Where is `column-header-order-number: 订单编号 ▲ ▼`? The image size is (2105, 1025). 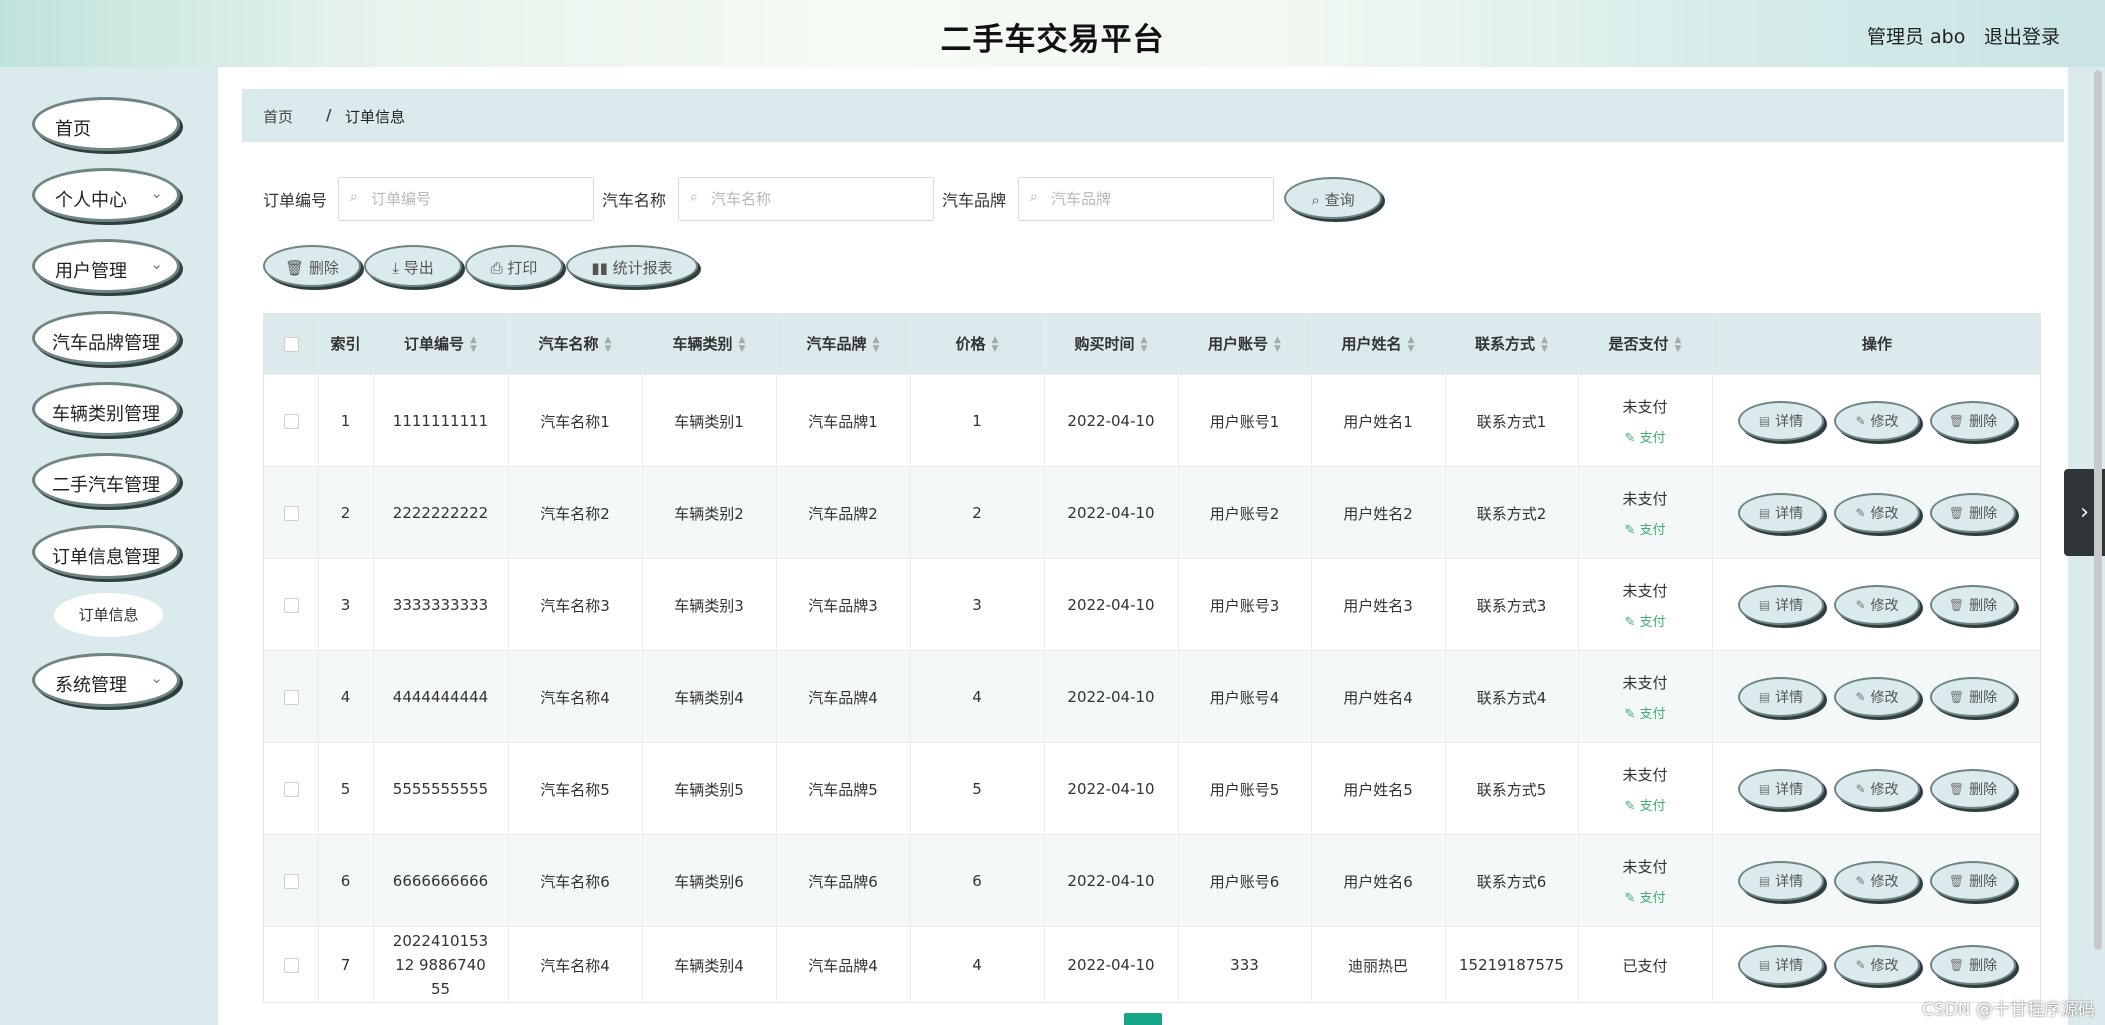
column-header-order-number: 订单编号 ▲ ▼ is located at coordinates (440, 344).